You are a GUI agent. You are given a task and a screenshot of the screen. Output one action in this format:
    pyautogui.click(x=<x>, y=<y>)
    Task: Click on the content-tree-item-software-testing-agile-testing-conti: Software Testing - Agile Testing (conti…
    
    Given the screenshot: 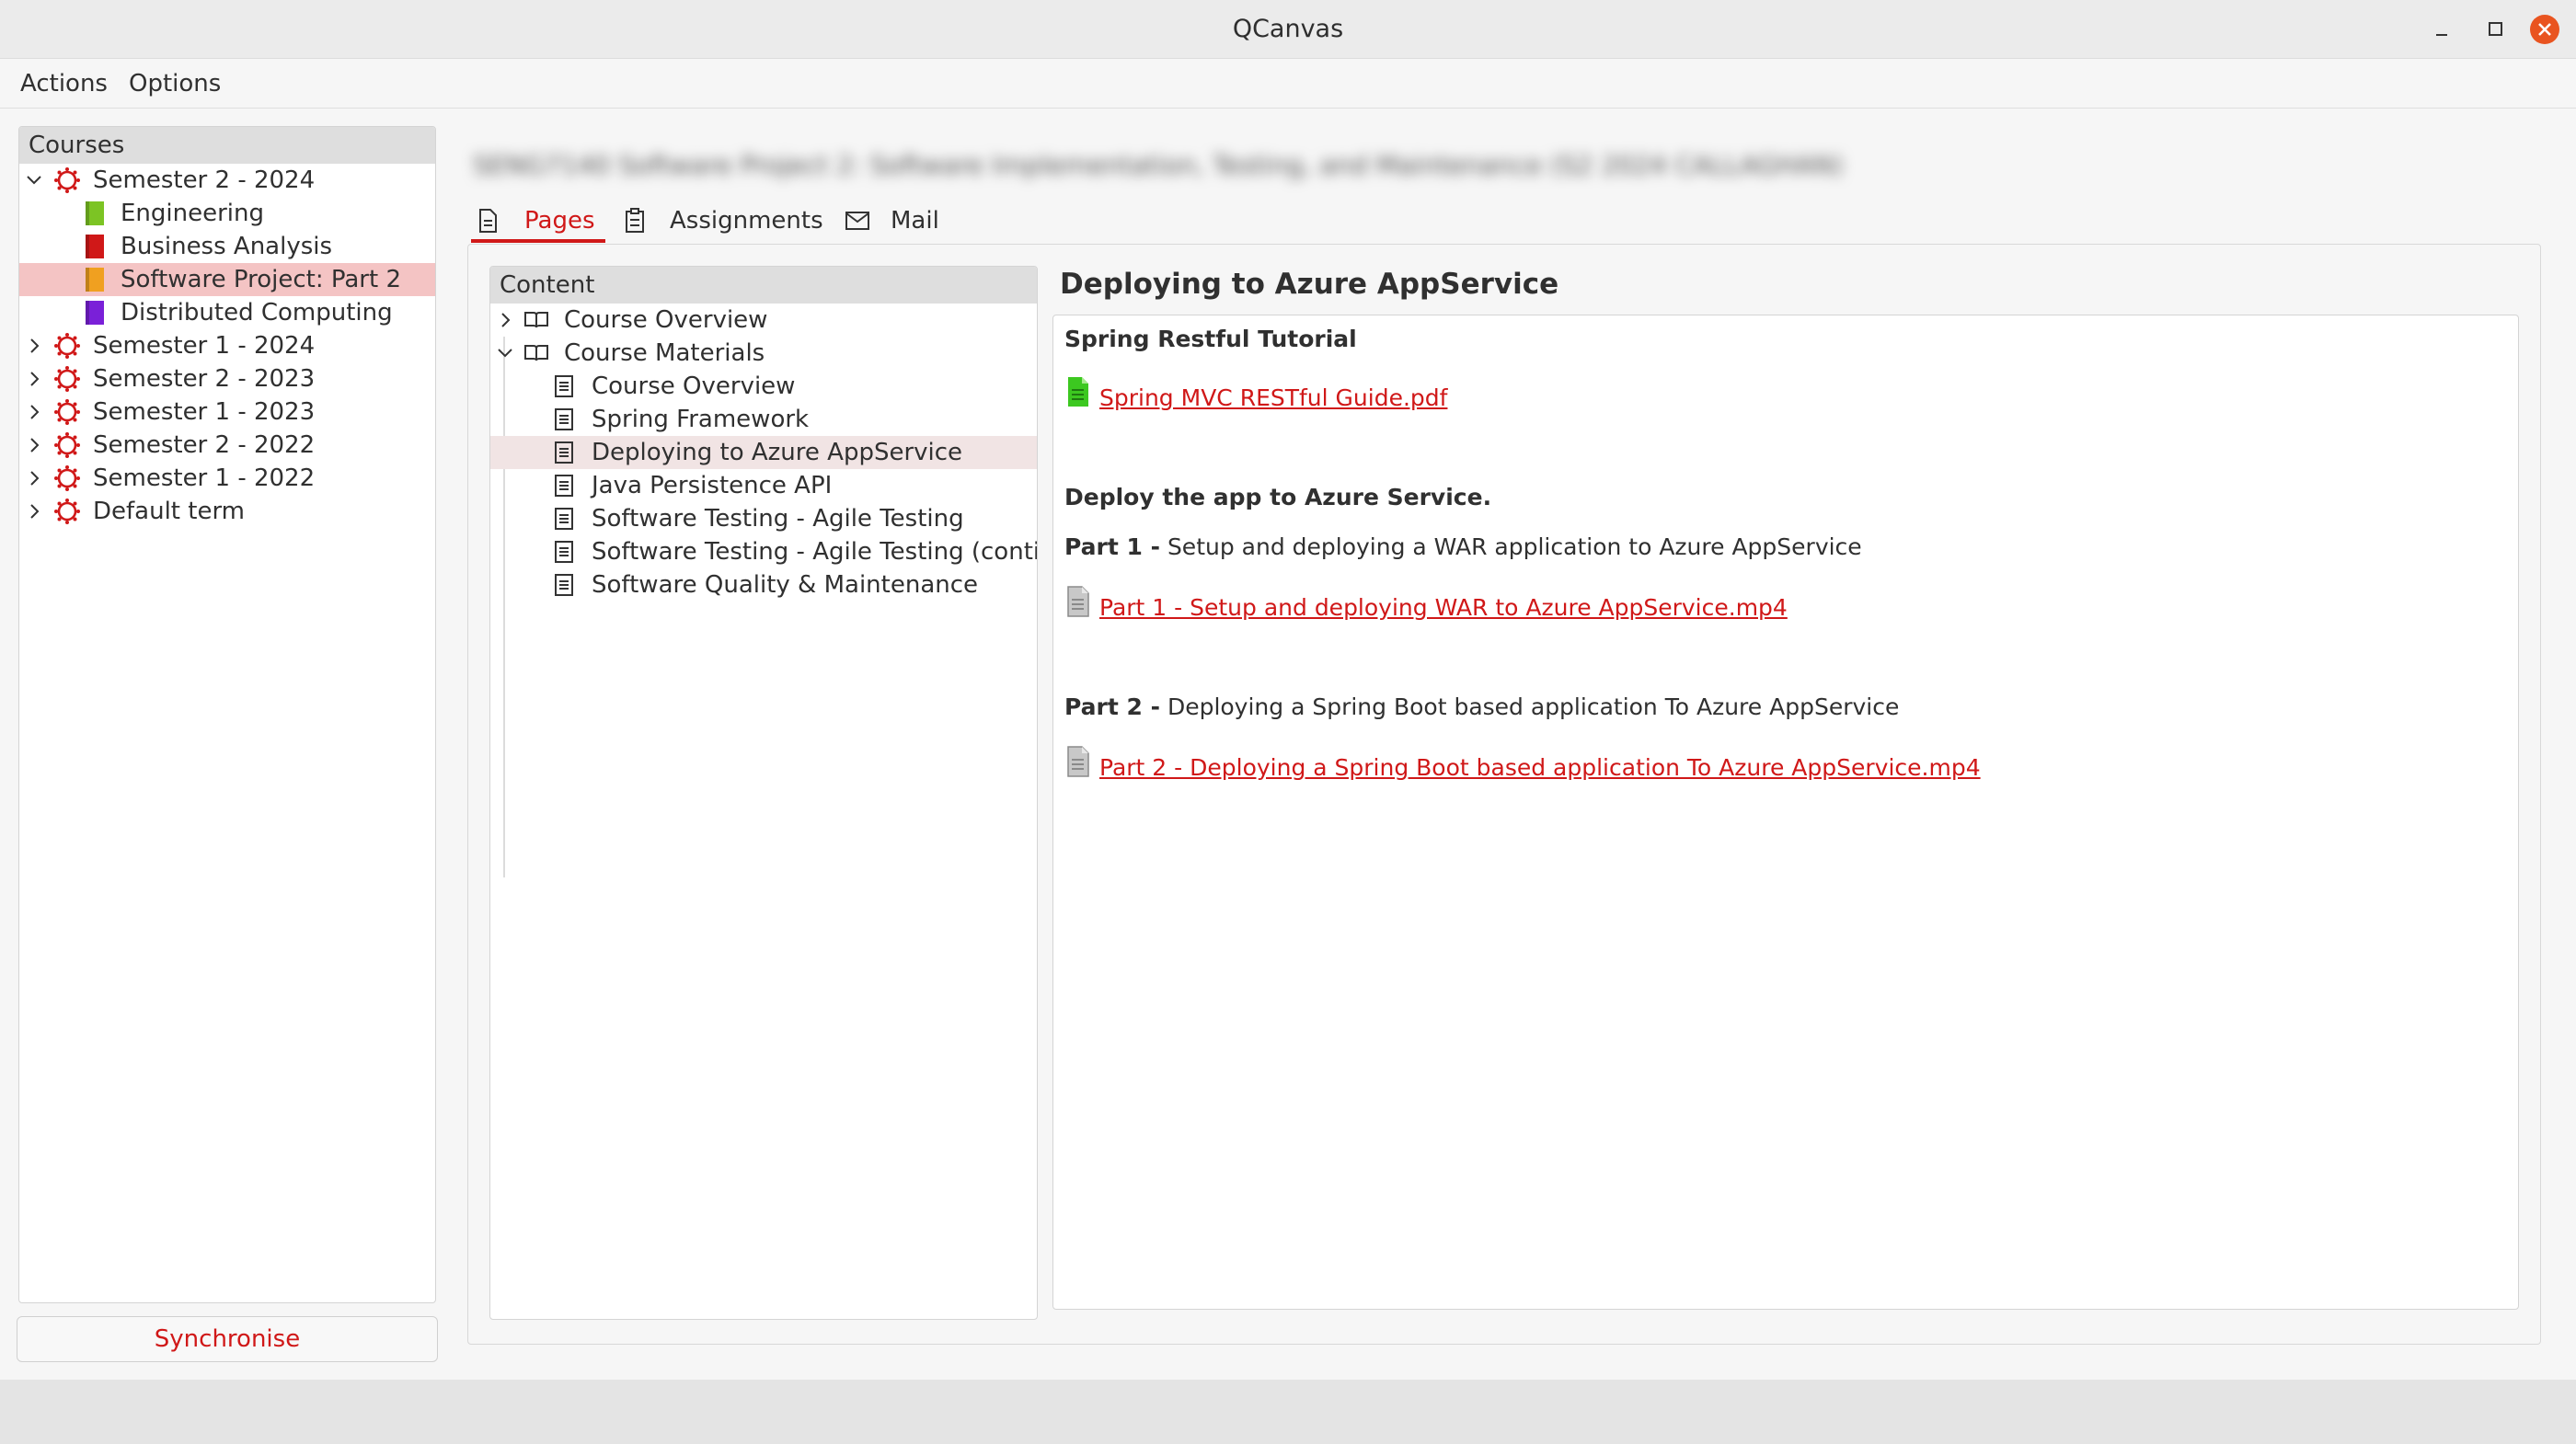 What is the action you would take?
    pyautogui.click(x=763, y=551)
    